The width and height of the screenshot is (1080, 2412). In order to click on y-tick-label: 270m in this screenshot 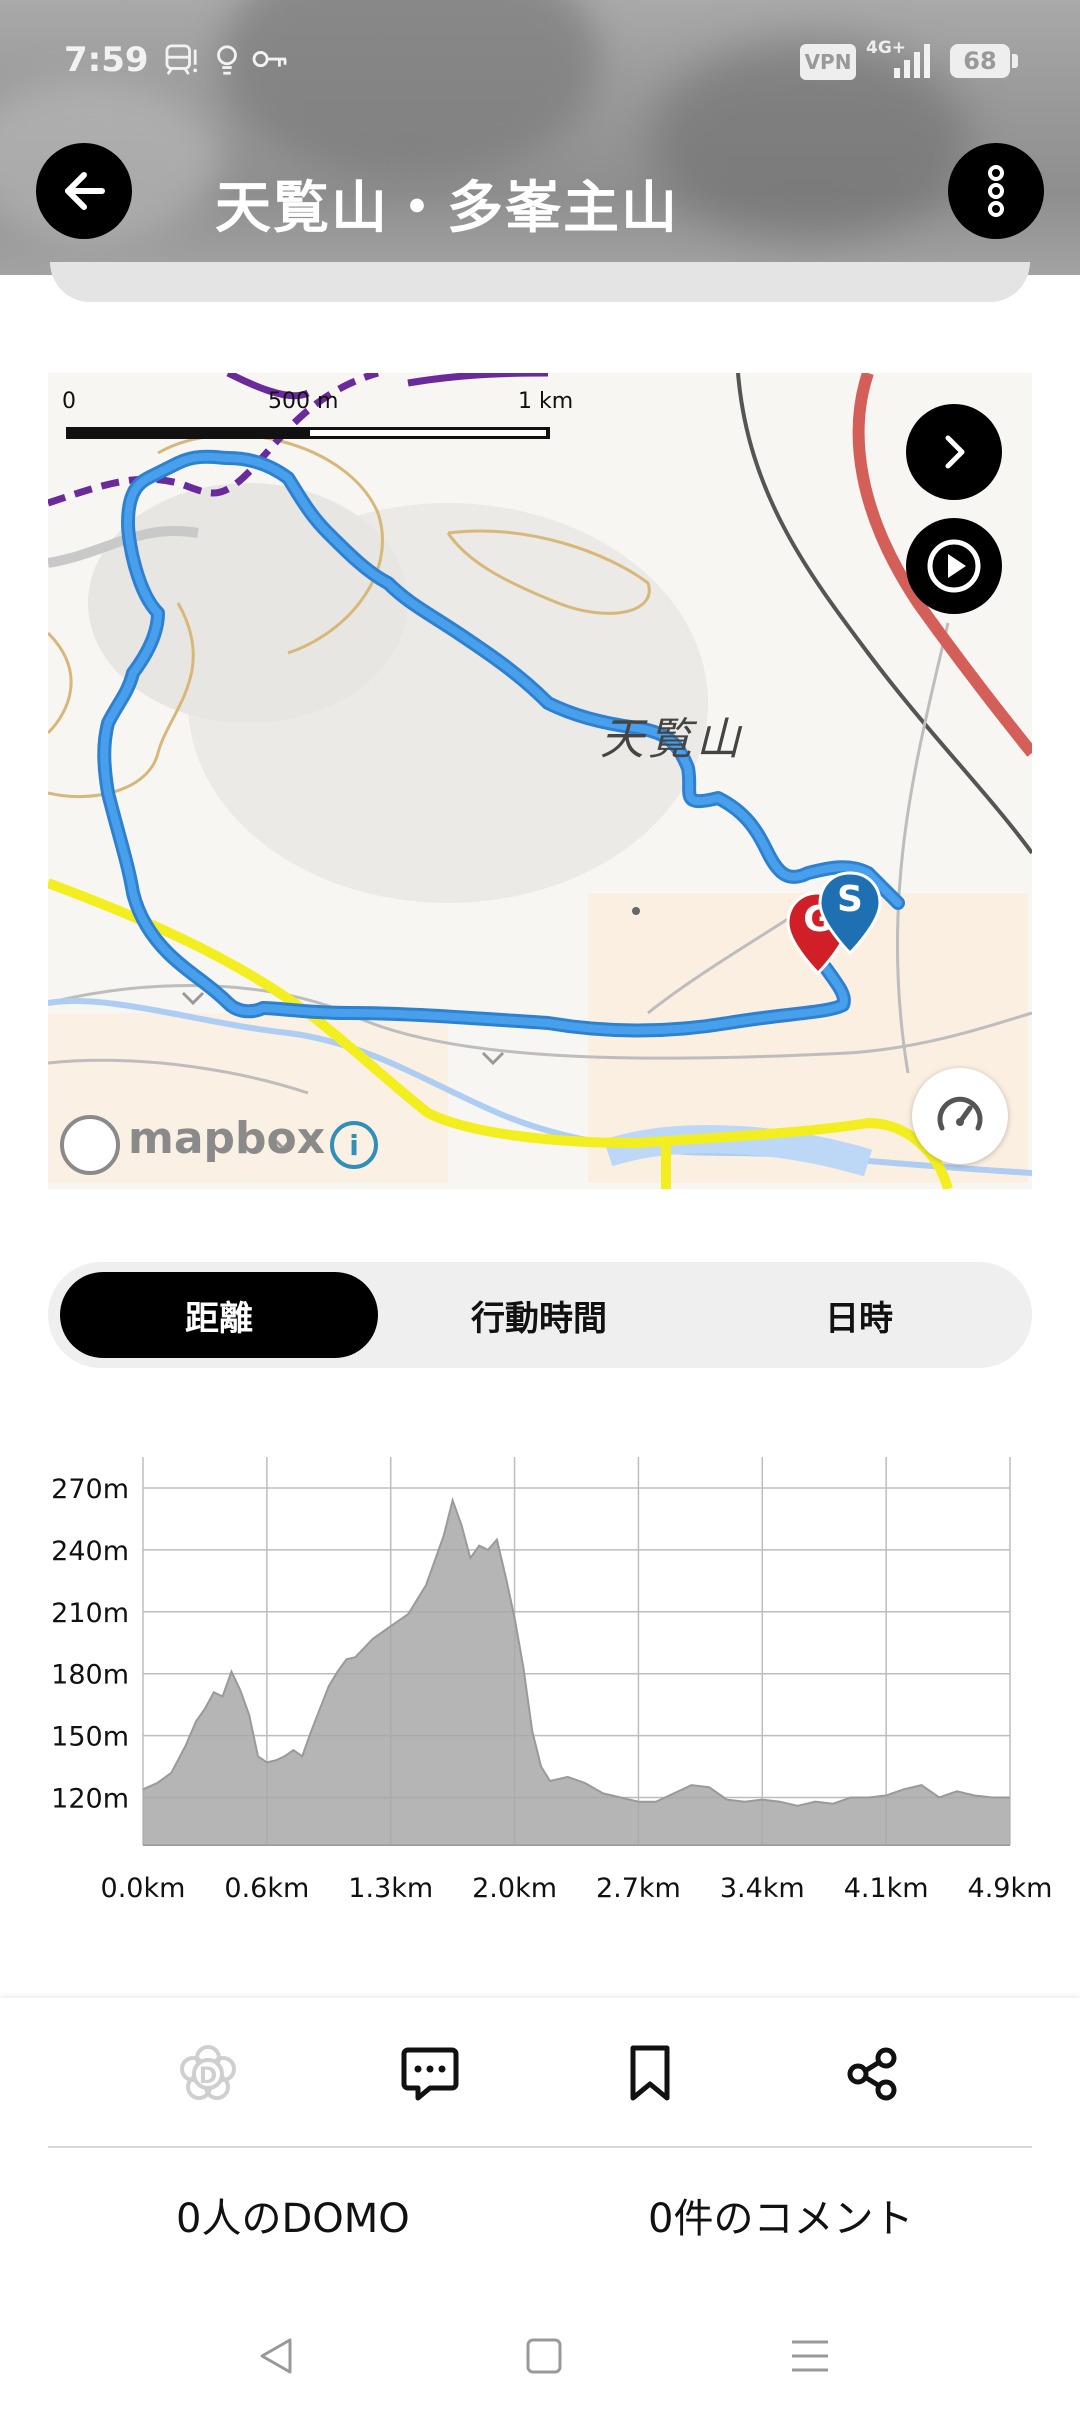, I will do `click(90, 1489)`.